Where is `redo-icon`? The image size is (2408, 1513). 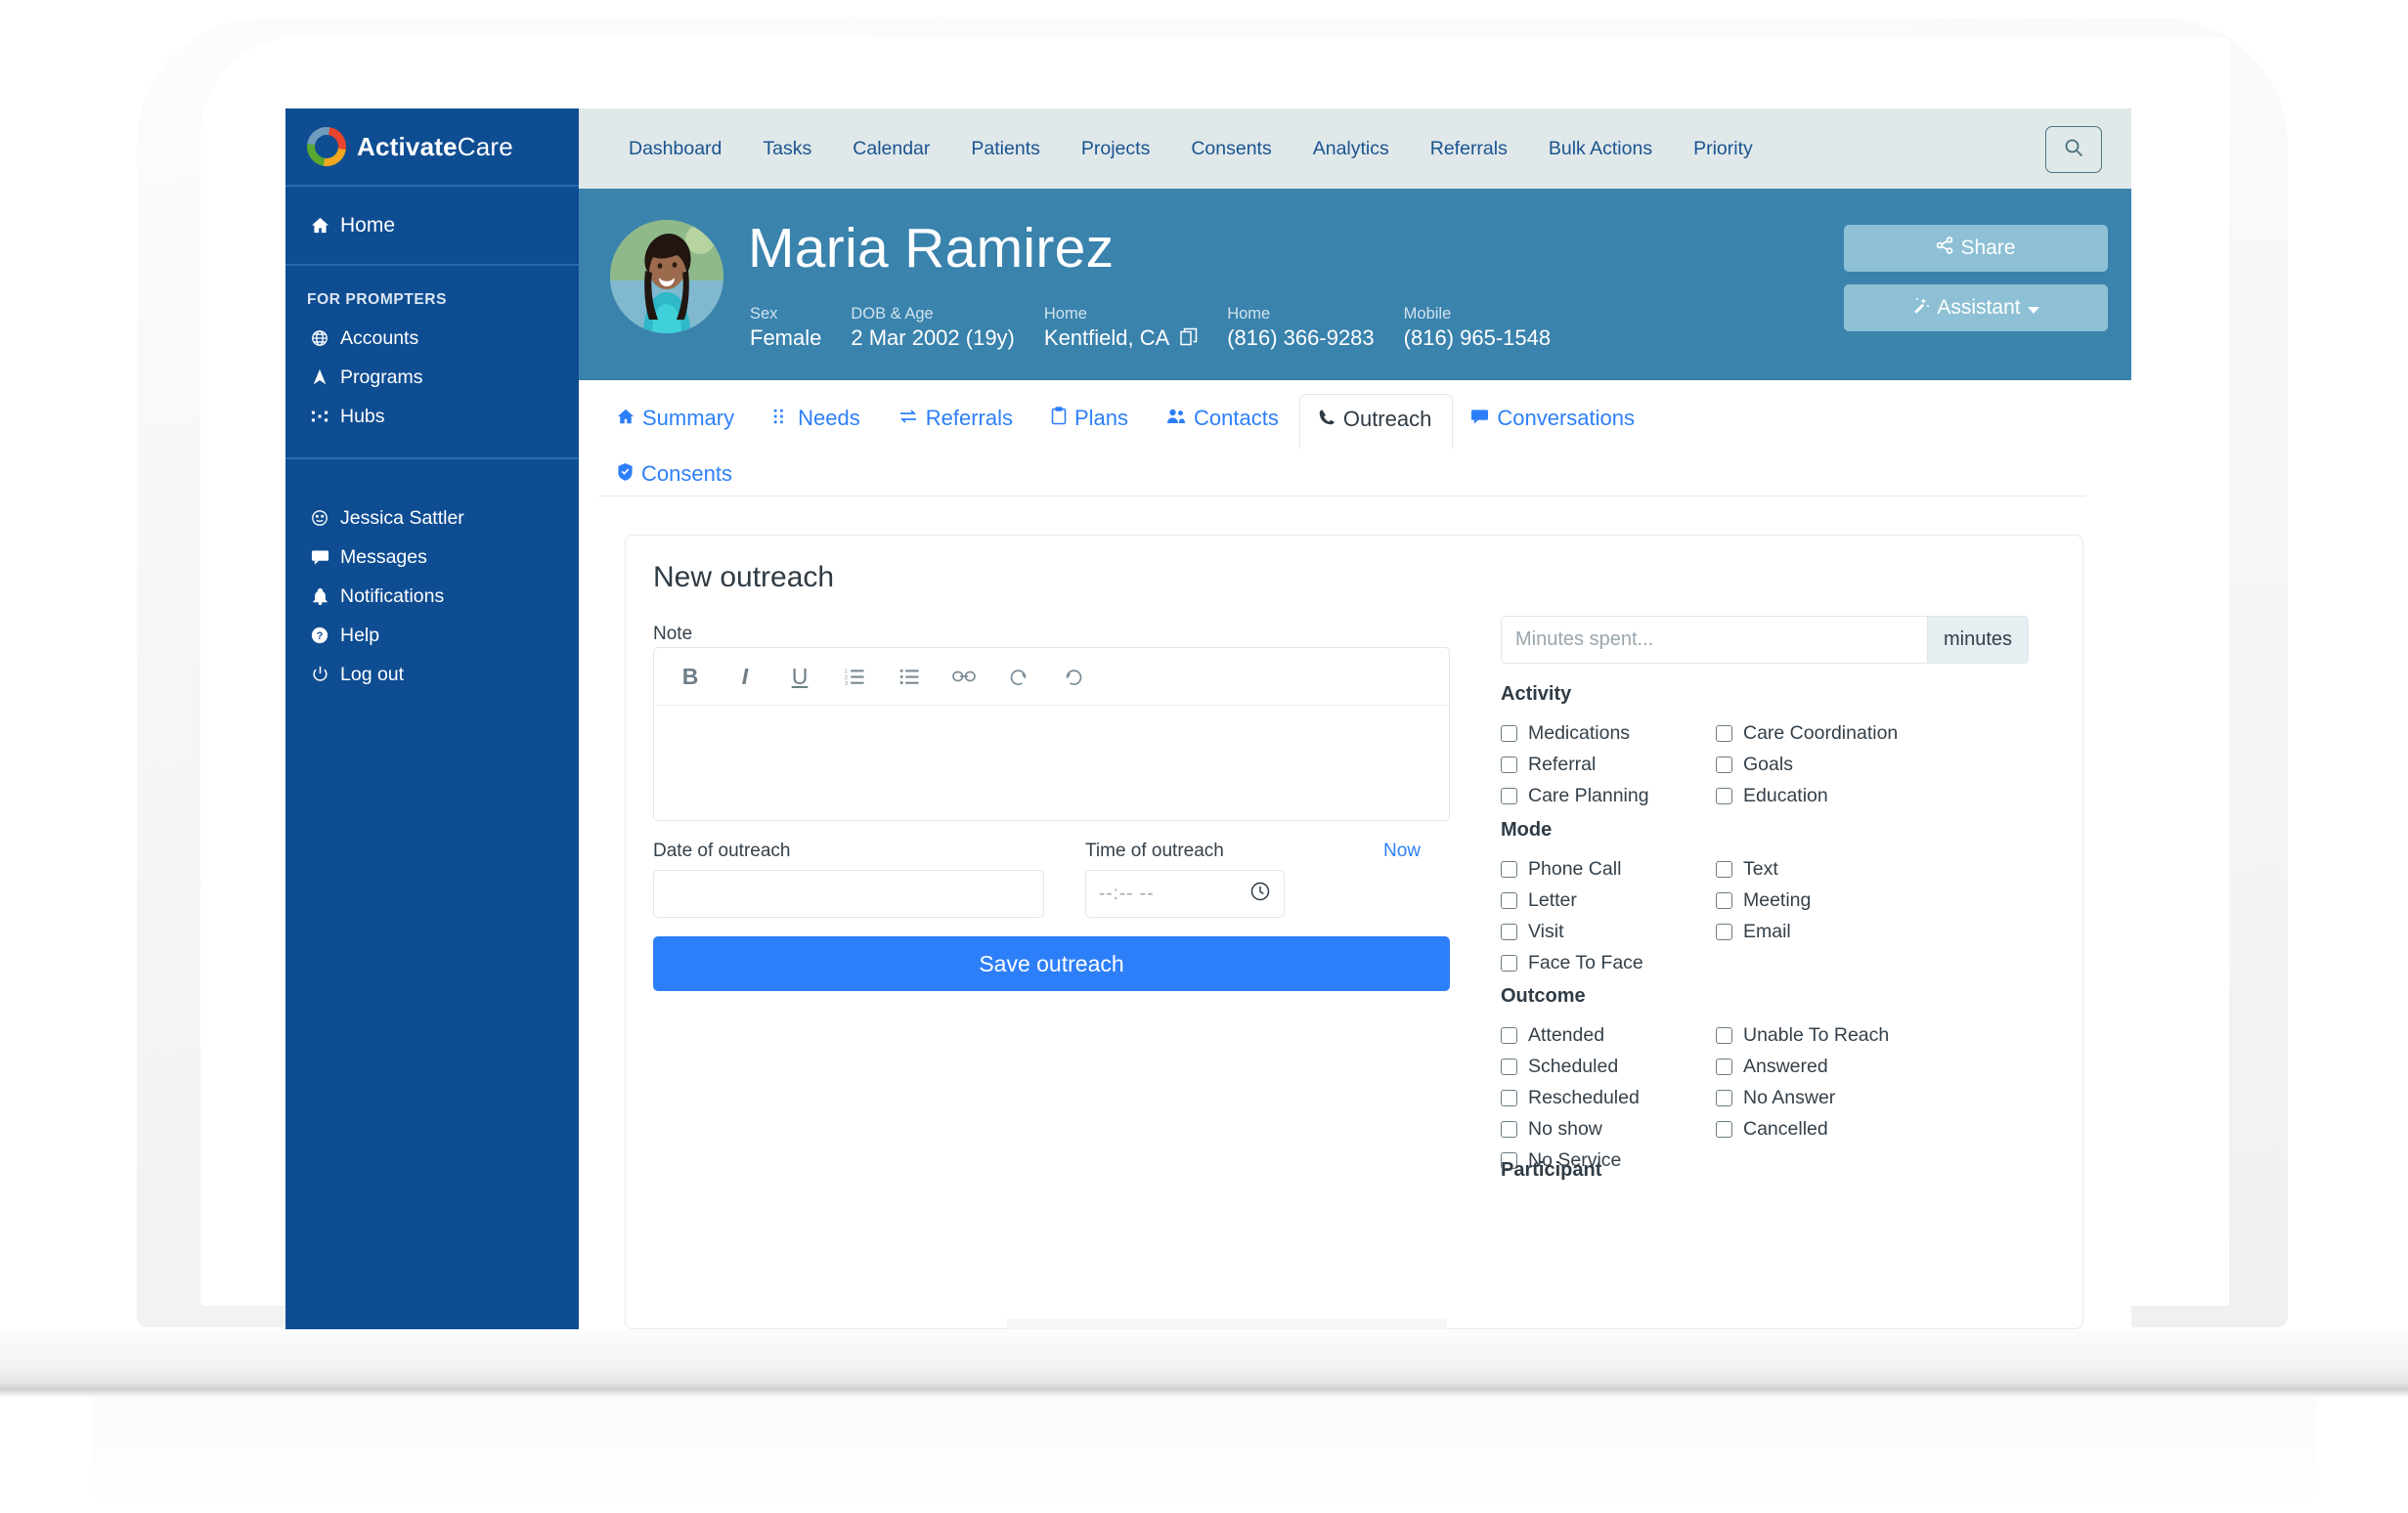 redo-icon is located at coordinates (1073, 676).